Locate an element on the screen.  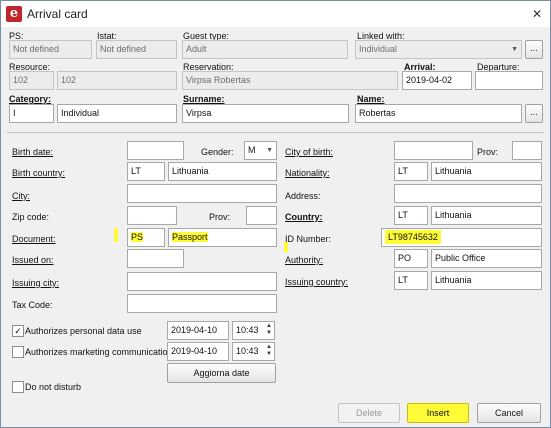
gender-label: Gender: is located at coordinates (217, 152).